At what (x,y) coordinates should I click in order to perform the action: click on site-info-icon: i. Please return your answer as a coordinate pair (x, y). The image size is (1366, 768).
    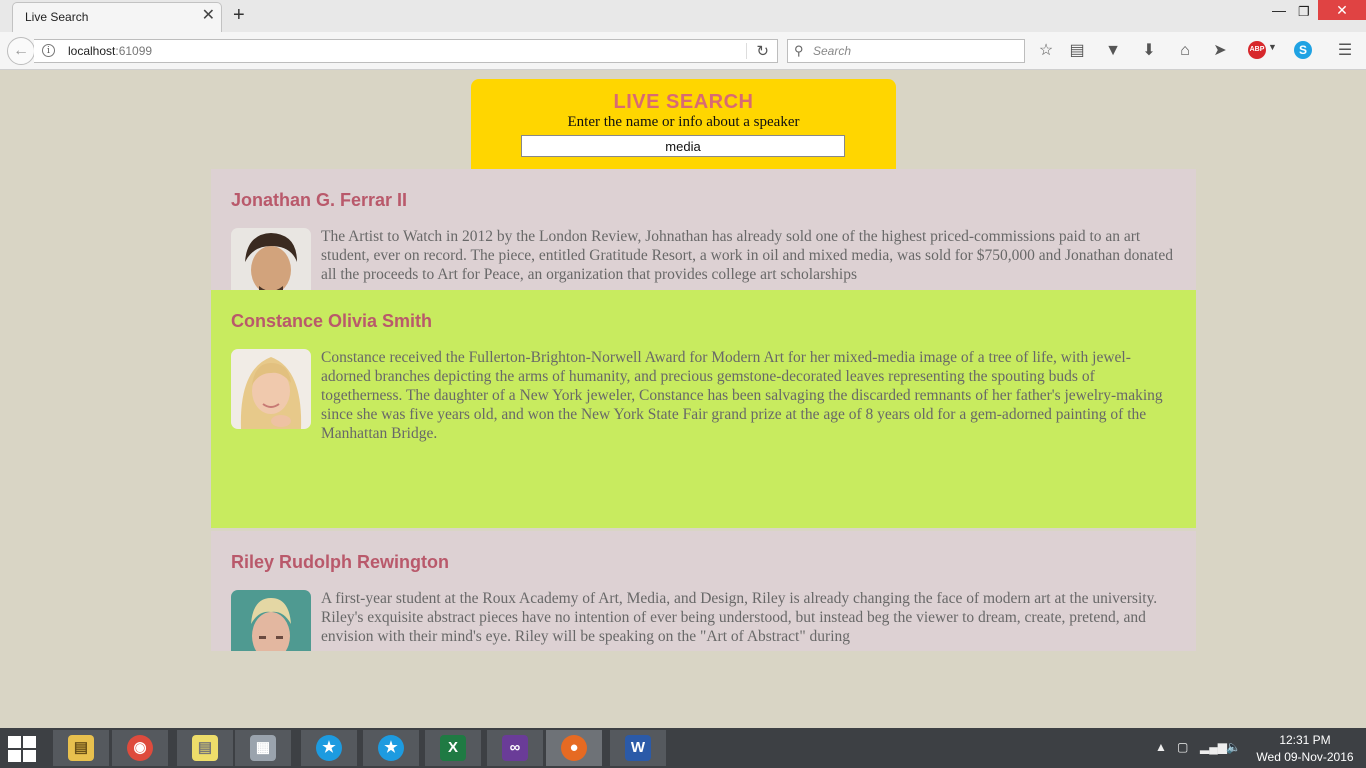
    Looking at the image, I should click on (48, 50).